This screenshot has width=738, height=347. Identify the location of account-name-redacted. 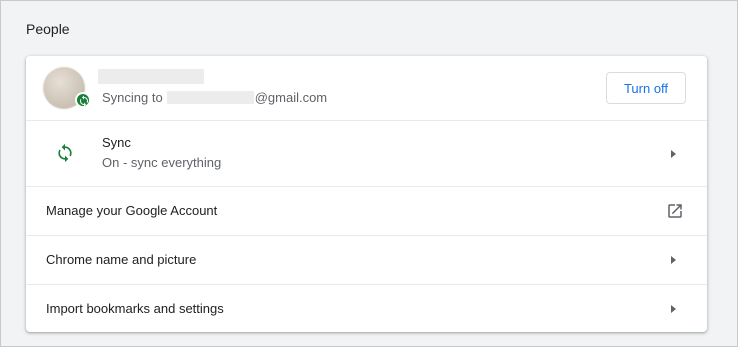
(151, 76).